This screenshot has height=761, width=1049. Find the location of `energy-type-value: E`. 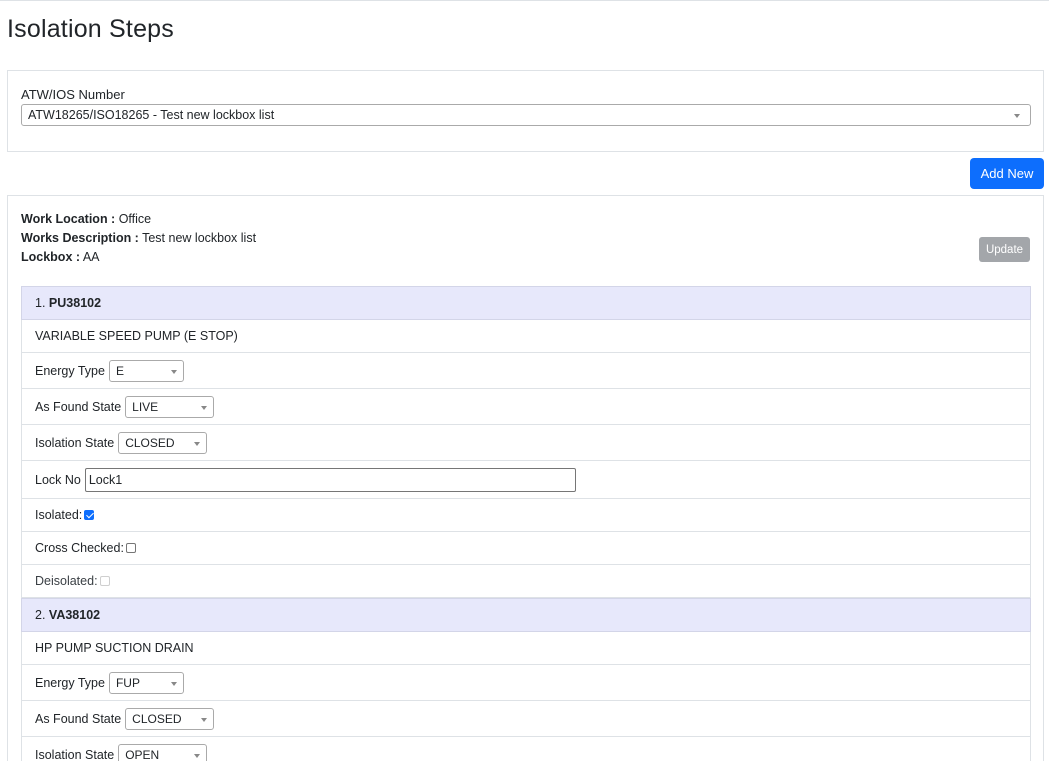

energy-type-value: E is located at coordinates (119, 370).